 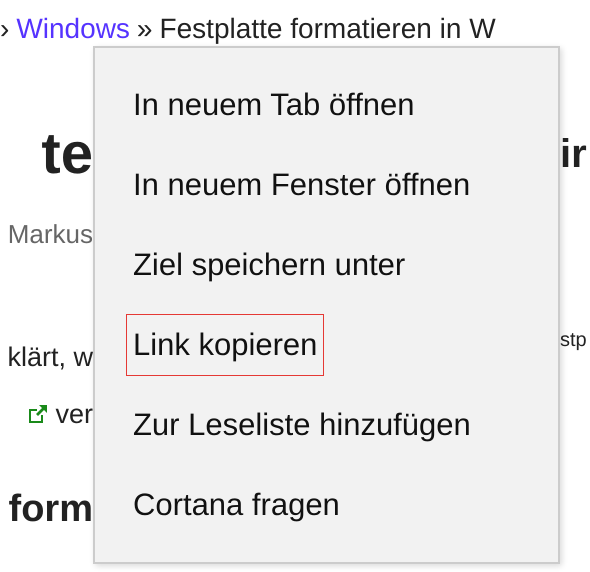 I want to click on menu-item: Cortana fragen, so click(x=236, y=505).